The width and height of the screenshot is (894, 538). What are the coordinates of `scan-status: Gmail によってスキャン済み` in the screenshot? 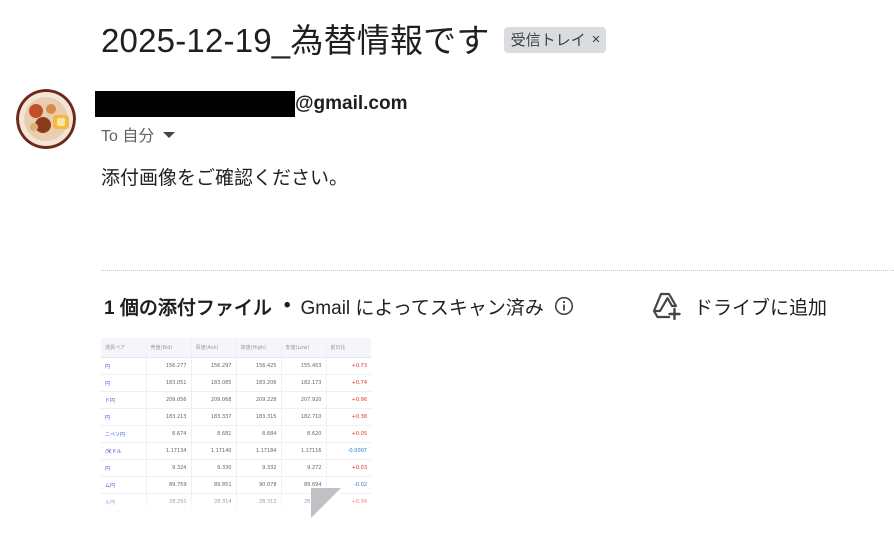 It's located at (422, 308).